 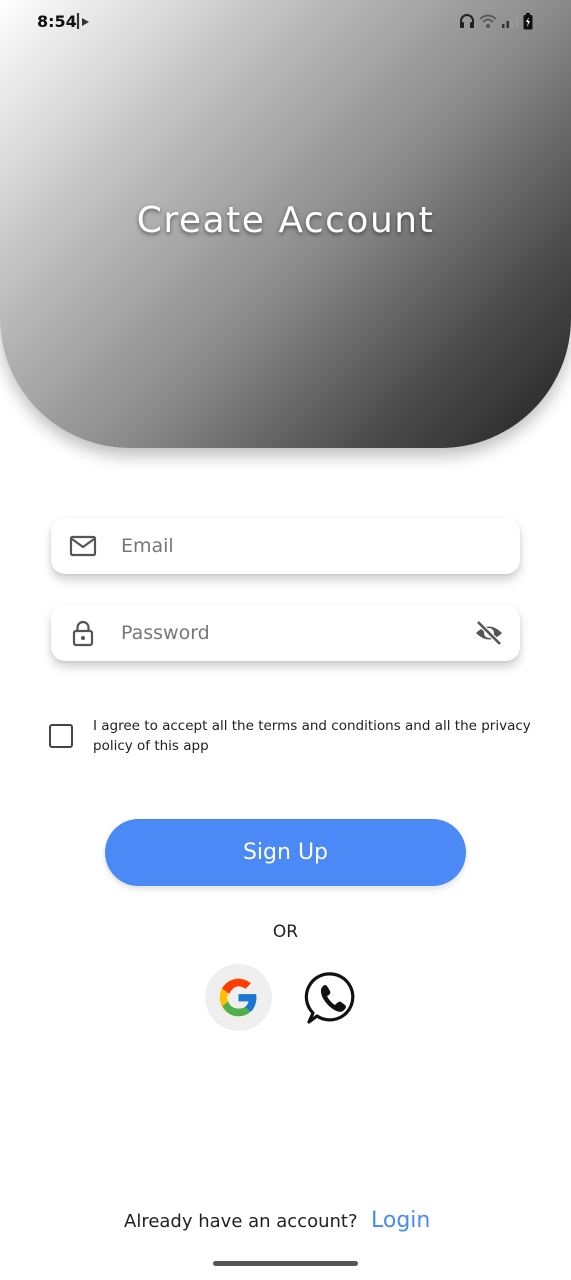 What do you see at coordinates (285, 22) in the screenshot?
I see `status-bar: 8:54` at bounding box center [285, 22].